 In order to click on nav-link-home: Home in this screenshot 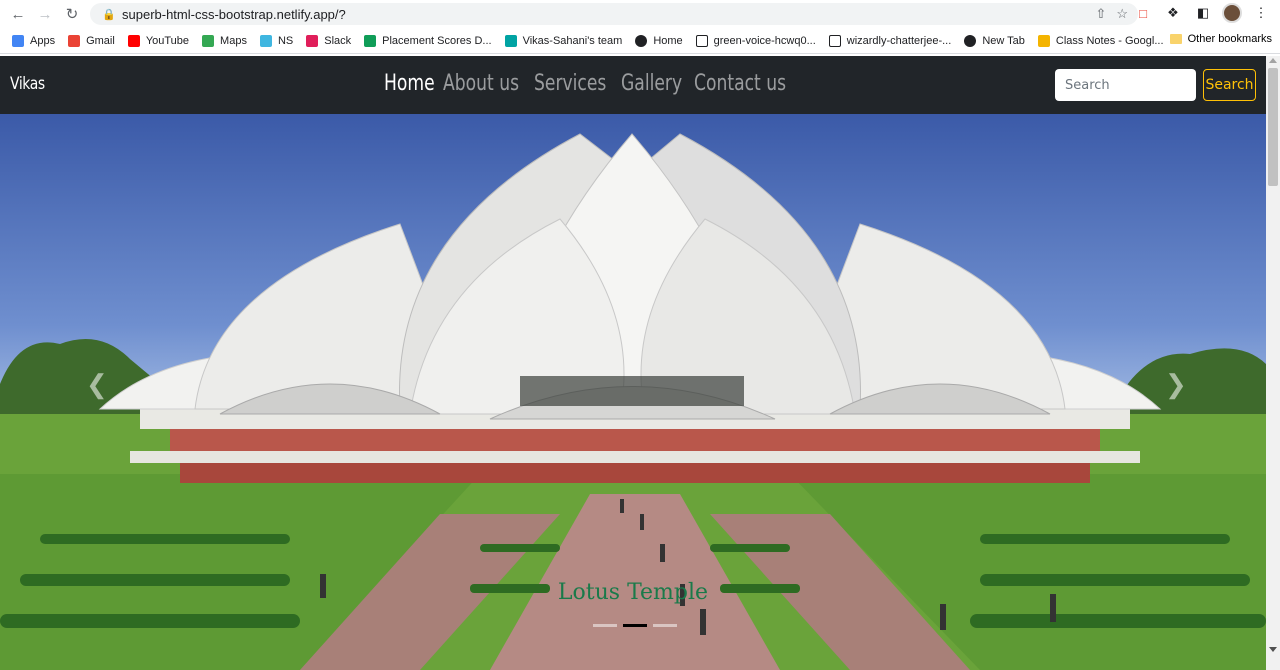, I will do `click(409, 83)`.